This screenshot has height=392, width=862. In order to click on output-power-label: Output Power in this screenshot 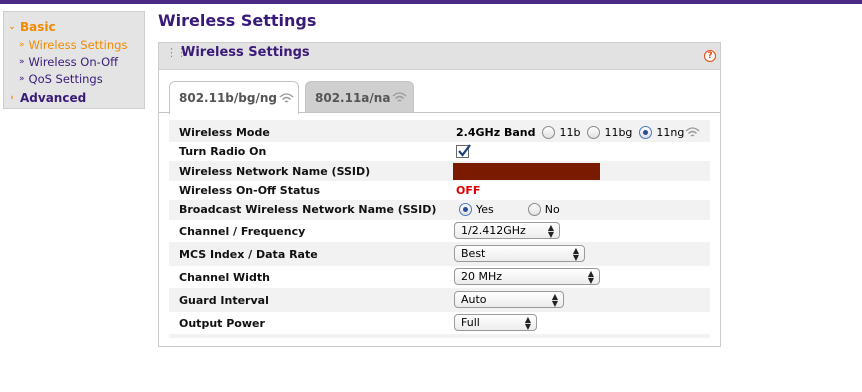, I will do `click(439, 323)`.